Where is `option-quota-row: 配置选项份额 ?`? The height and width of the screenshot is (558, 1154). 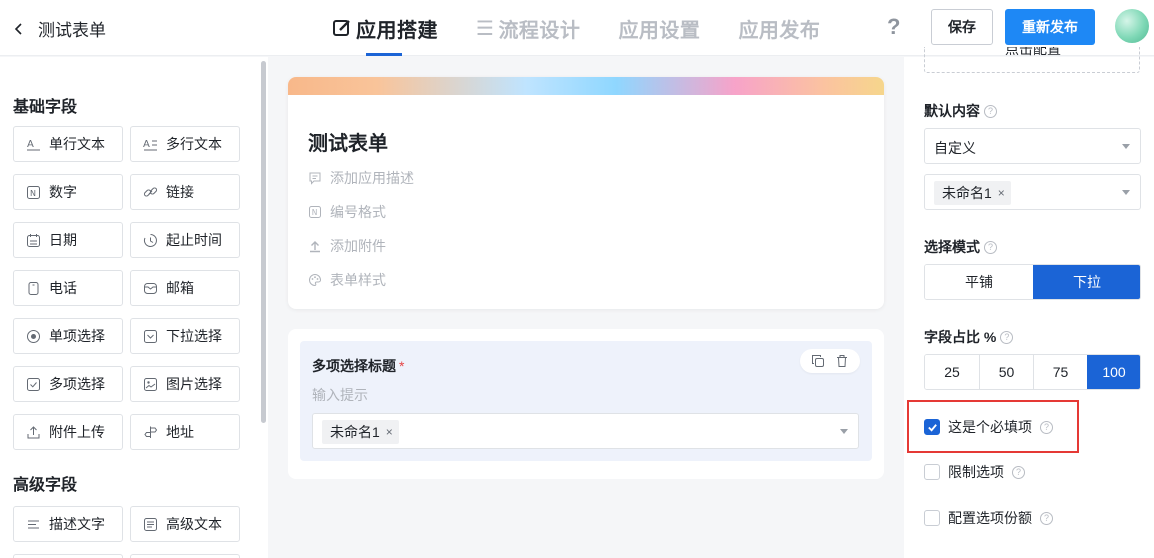
option-quota-row: 配置选项份额 ? is located at coordinates (988, 518).